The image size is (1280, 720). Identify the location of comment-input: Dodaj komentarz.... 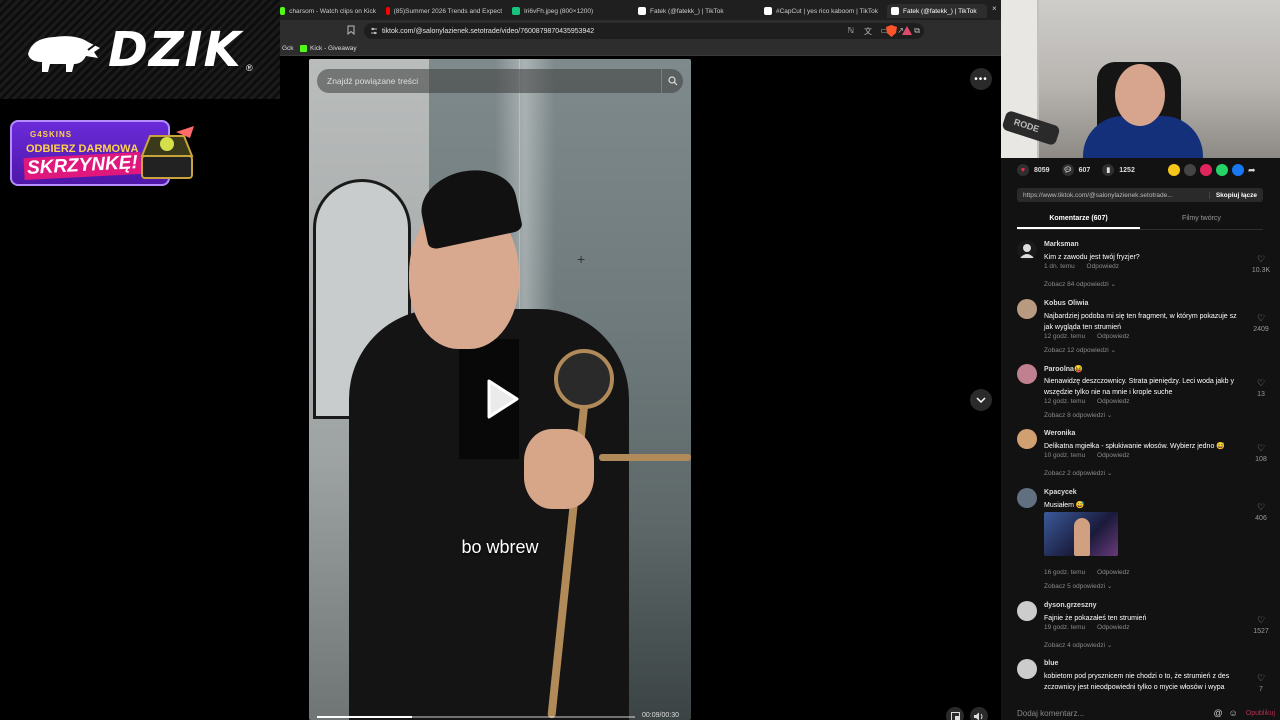
(1112, 713).